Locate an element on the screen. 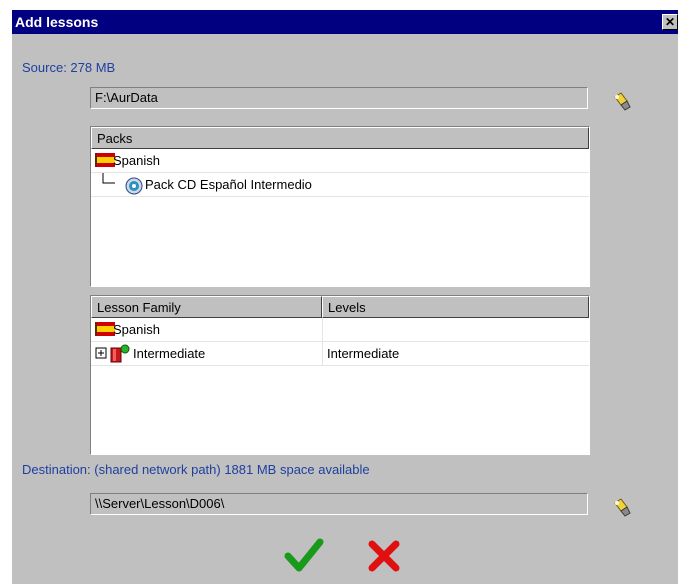 The width and height of the screenshot is (678, 584). destination-browse-flashlight-icon is located at coordinates (621, 508).